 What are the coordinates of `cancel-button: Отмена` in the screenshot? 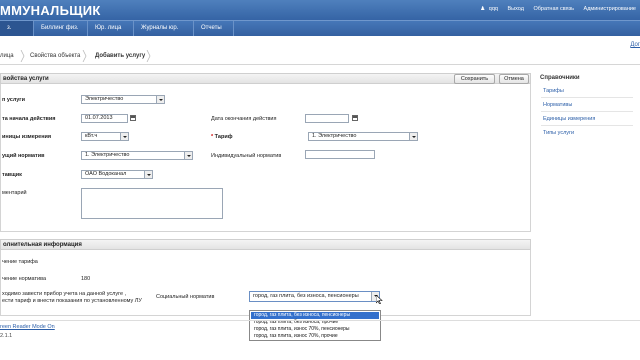 It's located at (514, 79).